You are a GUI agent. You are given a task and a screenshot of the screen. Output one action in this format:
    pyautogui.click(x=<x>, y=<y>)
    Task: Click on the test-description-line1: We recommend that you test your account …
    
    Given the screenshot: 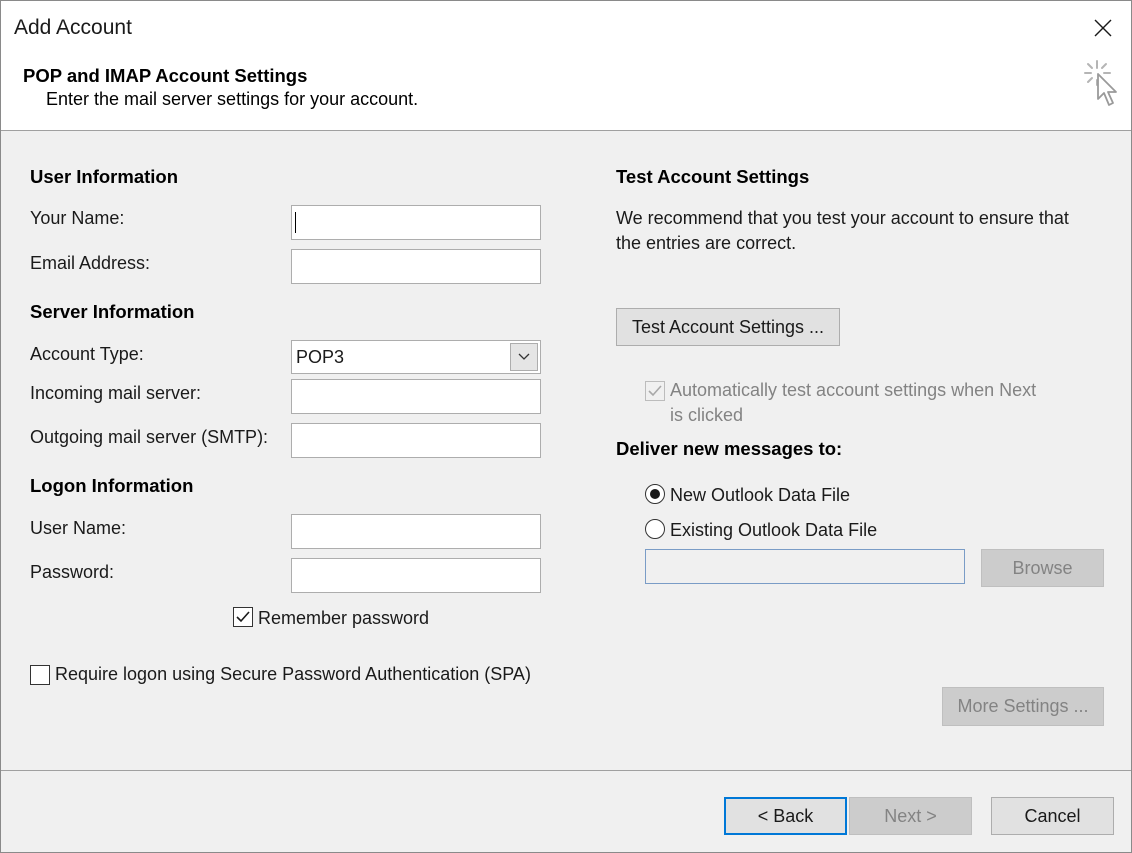 What is the action you would take?
    pyautogui.click(x=842, y=218)
    